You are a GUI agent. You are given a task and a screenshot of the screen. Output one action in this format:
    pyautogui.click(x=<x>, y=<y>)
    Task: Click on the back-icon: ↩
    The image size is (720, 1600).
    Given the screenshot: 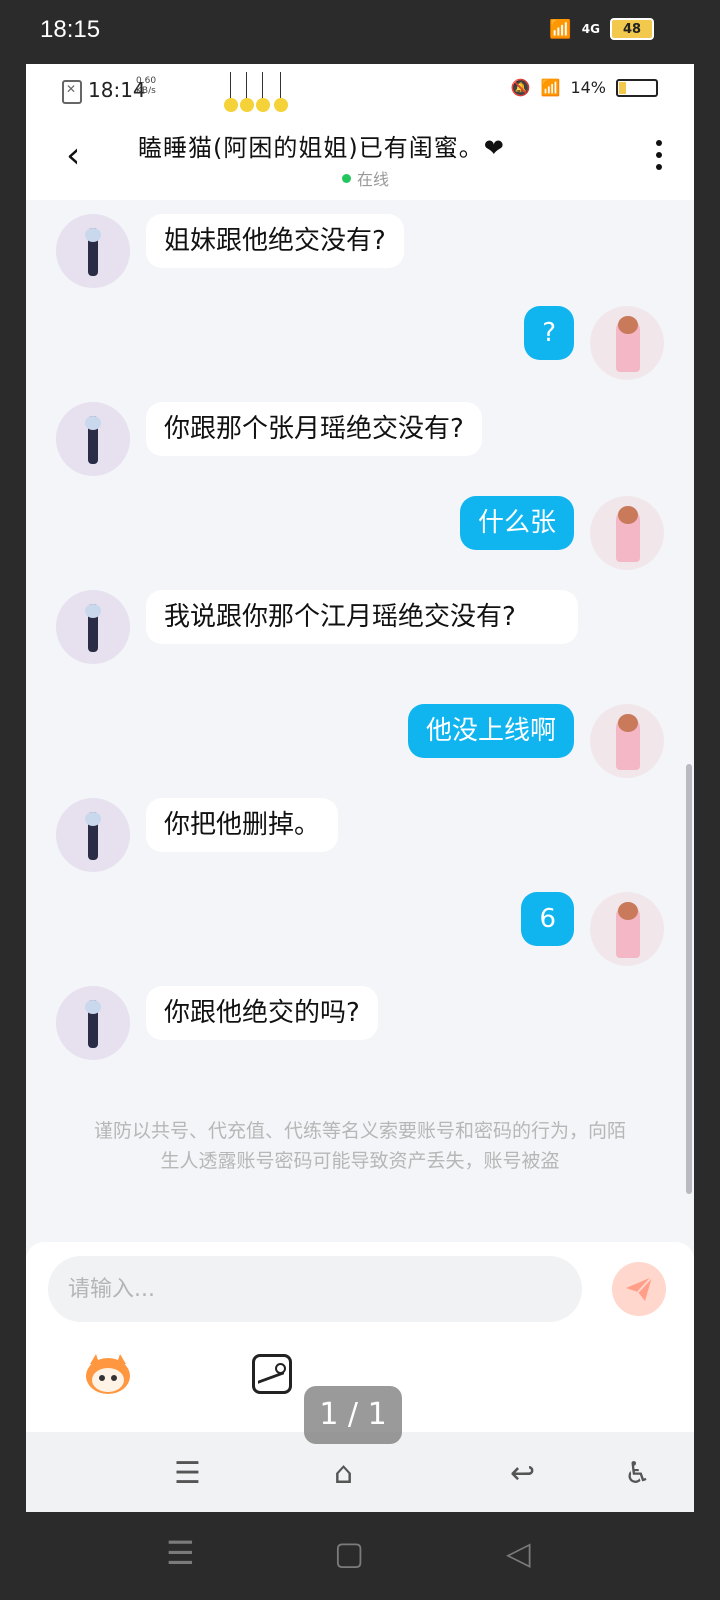 What is the action you would take?
    pyautogui.click(x=522, y=1473)
    